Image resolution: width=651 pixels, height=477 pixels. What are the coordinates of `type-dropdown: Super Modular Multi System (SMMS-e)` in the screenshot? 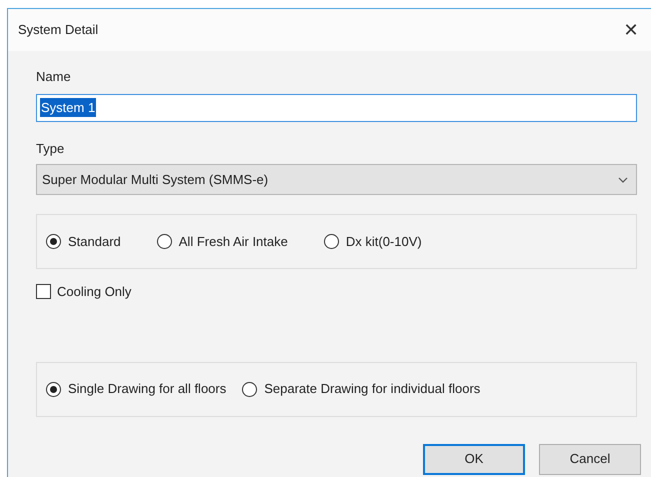 It's located at (336, 179).